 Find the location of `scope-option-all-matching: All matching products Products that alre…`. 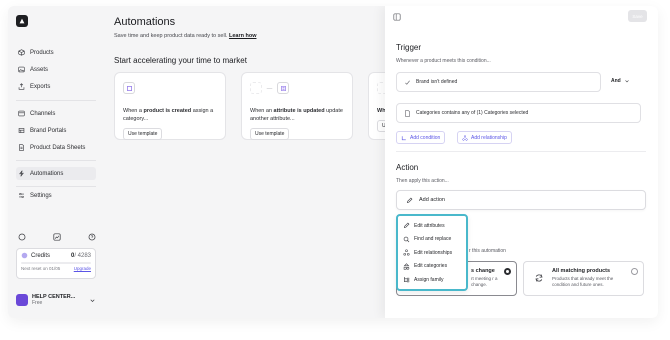

scope-option-all-matching: All matching products Products that alre… is located at coordinates (583, 278).